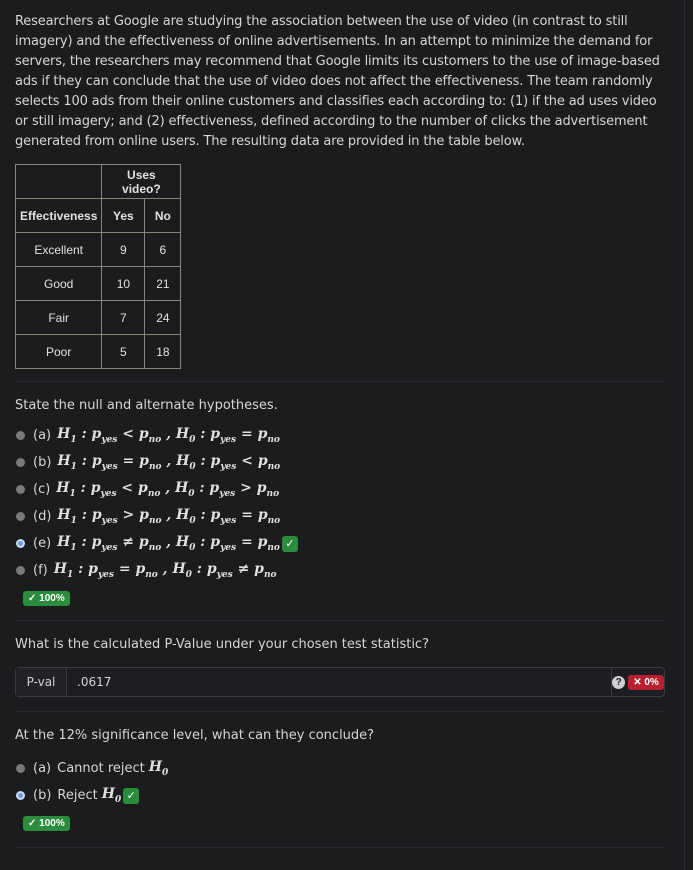 The image size is (693, 870). I want to click on table-row: Fair 7 24, so click(98, 317).